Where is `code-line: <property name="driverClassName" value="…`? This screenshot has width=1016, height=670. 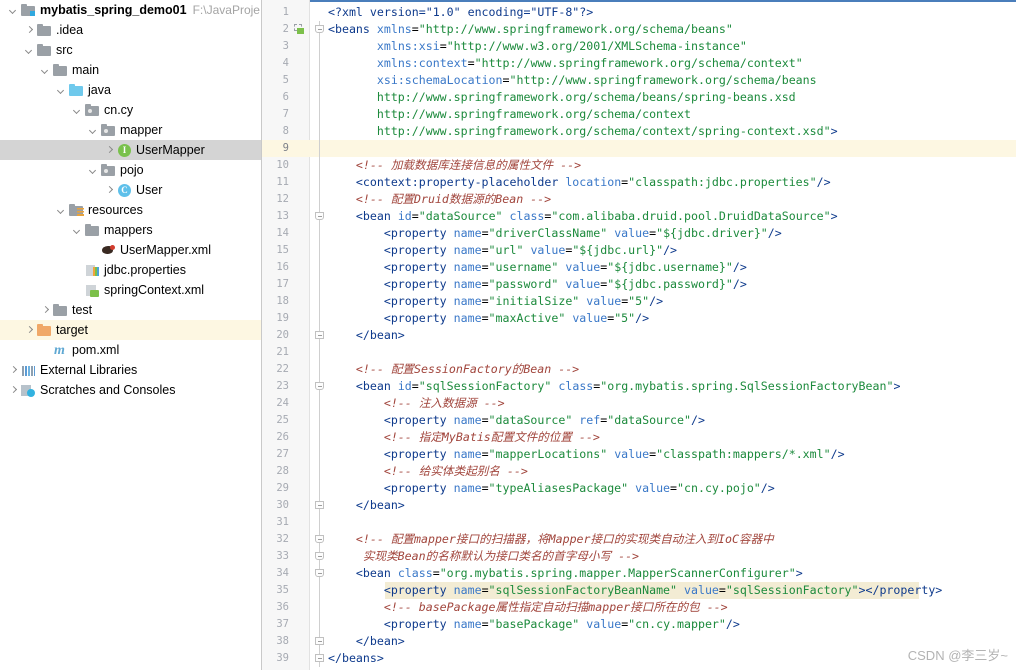 code-line: <property name="driverClassName" value="… is located at coordinates (672, 233).